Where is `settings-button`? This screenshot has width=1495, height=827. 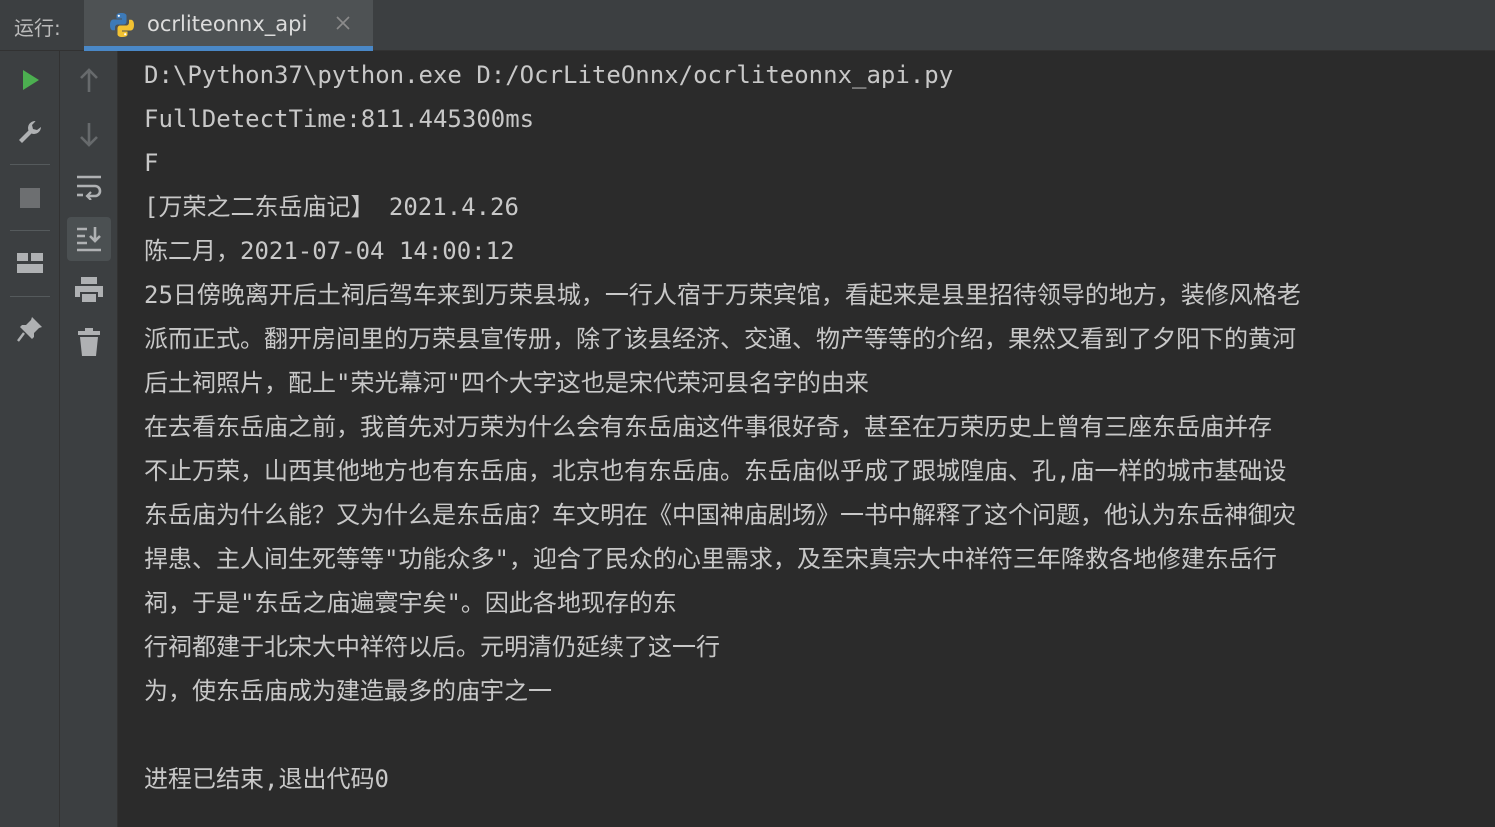
settings-button is located at coordinates (30, 132).